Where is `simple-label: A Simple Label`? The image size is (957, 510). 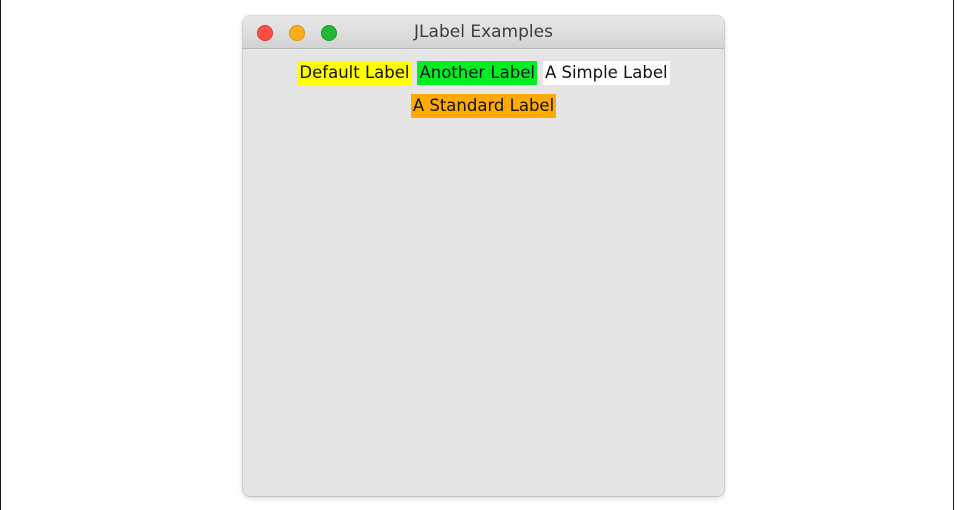
simple-label: A Simple Label is located at coordinates (606, 73).